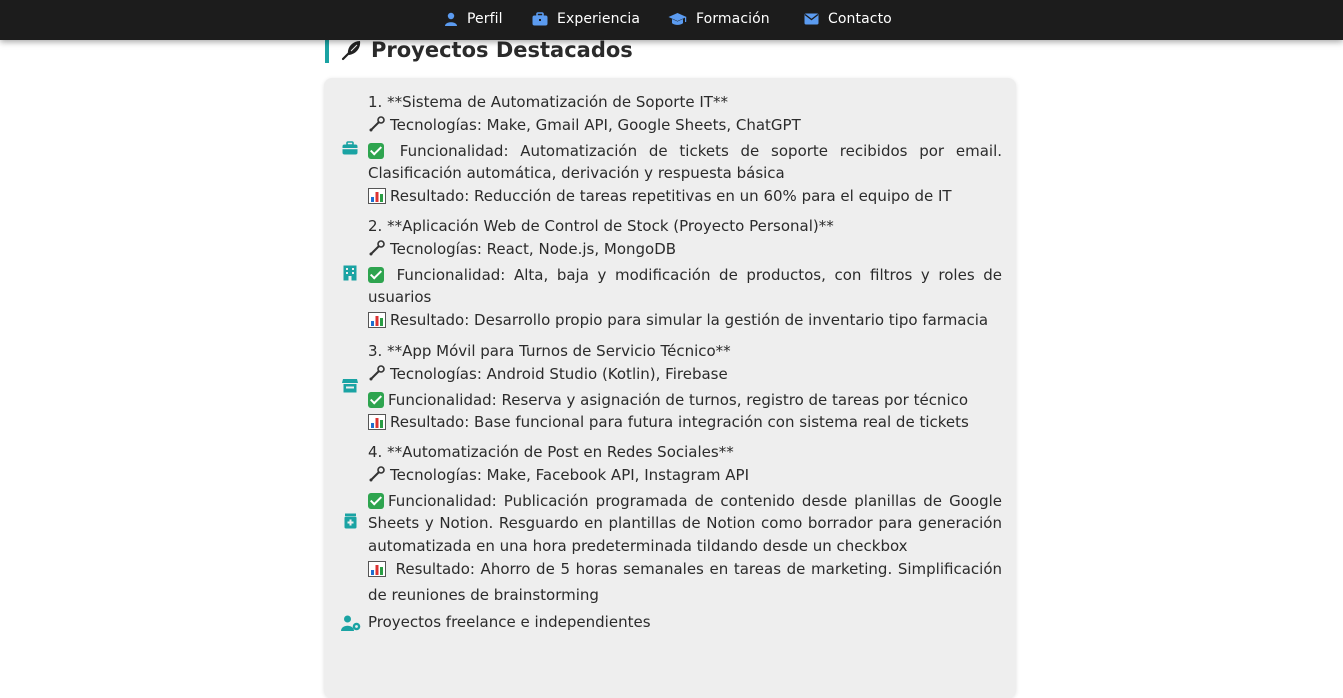 The height and width of the screenshot is (698, 1343). I want to click on medical-bag-icon, so click(350, 521).